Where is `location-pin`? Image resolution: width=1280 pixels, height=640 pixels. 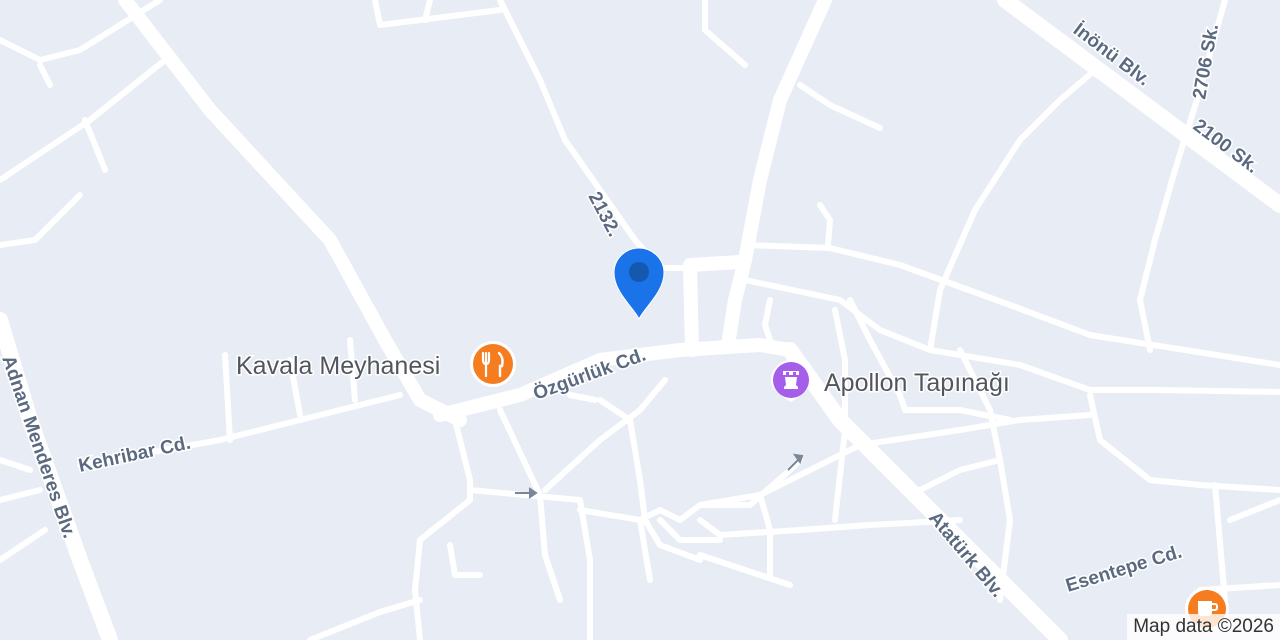
location-pin is located at coordinates (640, 284).